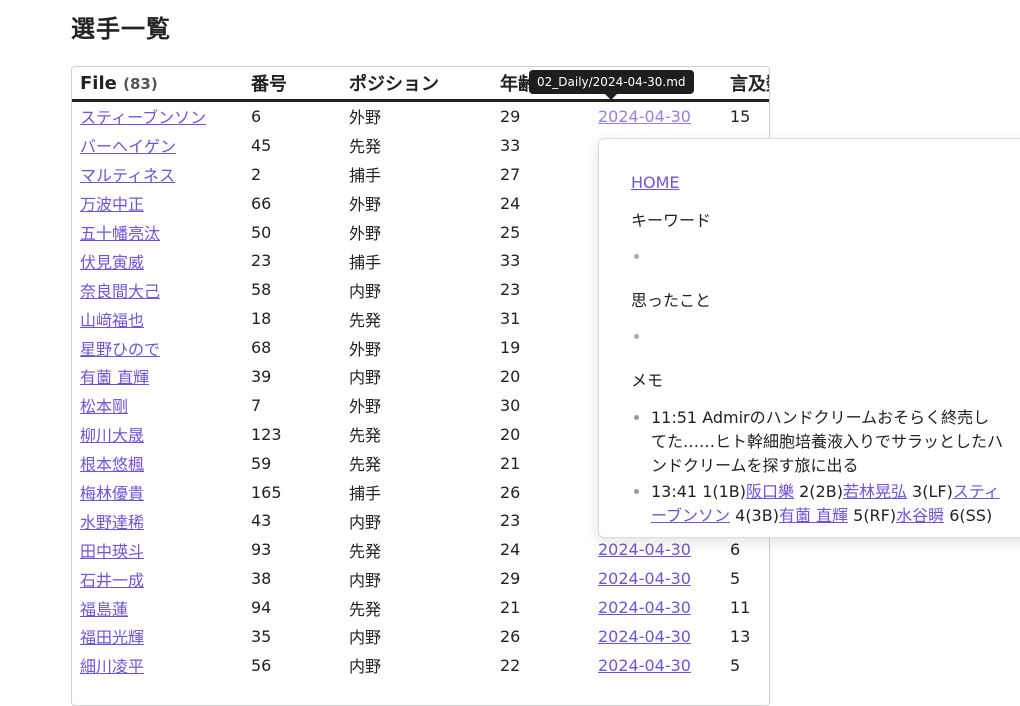 The width and height of the screenshot is (1020, 706). Describe the element at coordinates (827, 257) in the screenshot. I see `list-item` at that location.